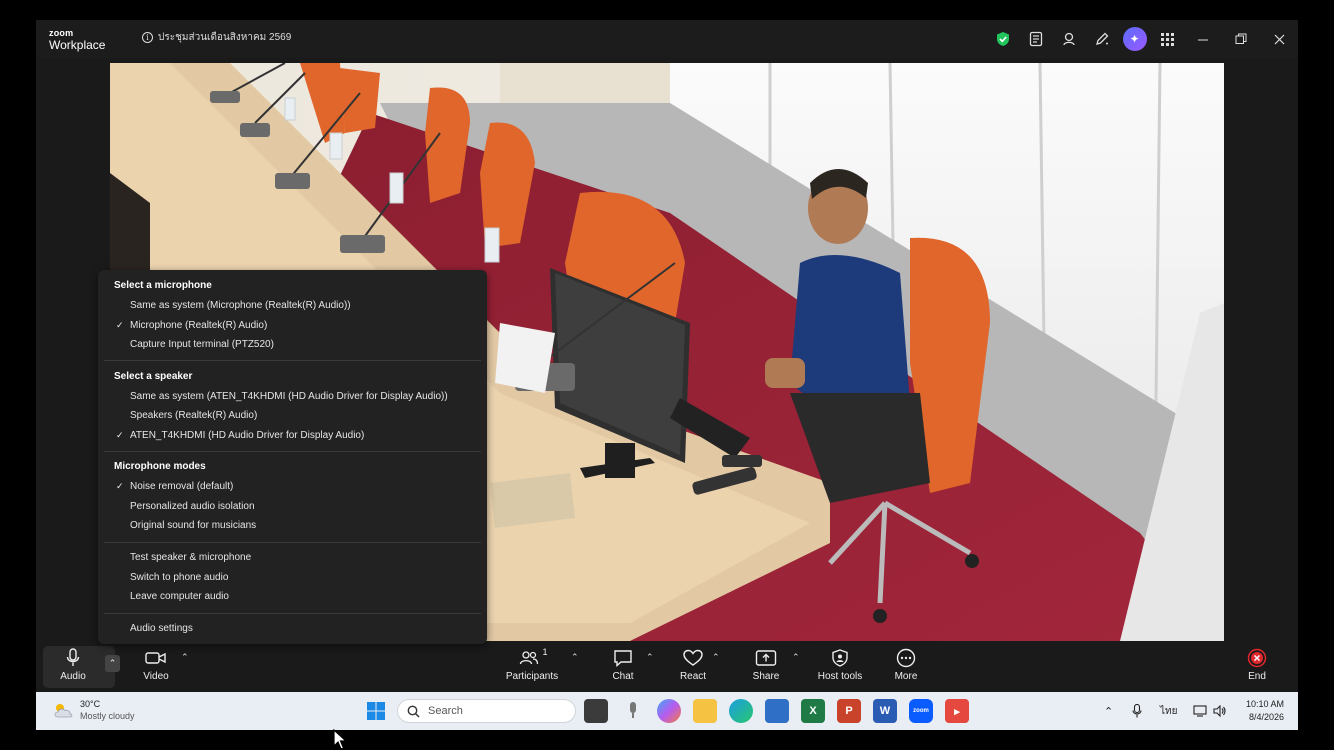  What do you see at coordinates (575, 657) in the screenshot?
I see `participants-options-caret: ⌃` at bounding box center [575, 657].